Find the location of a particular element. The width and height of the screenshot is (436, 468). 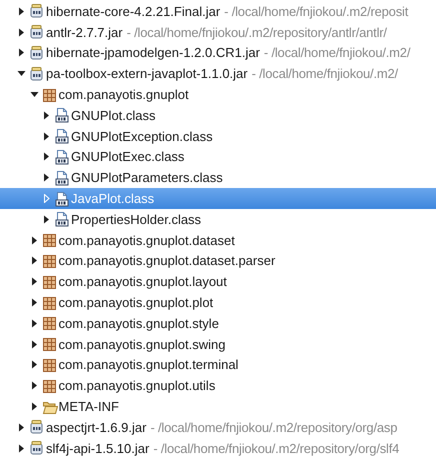

tree-item: com.panayotis.gnuplot.swing is located at coordinates (218, 344).